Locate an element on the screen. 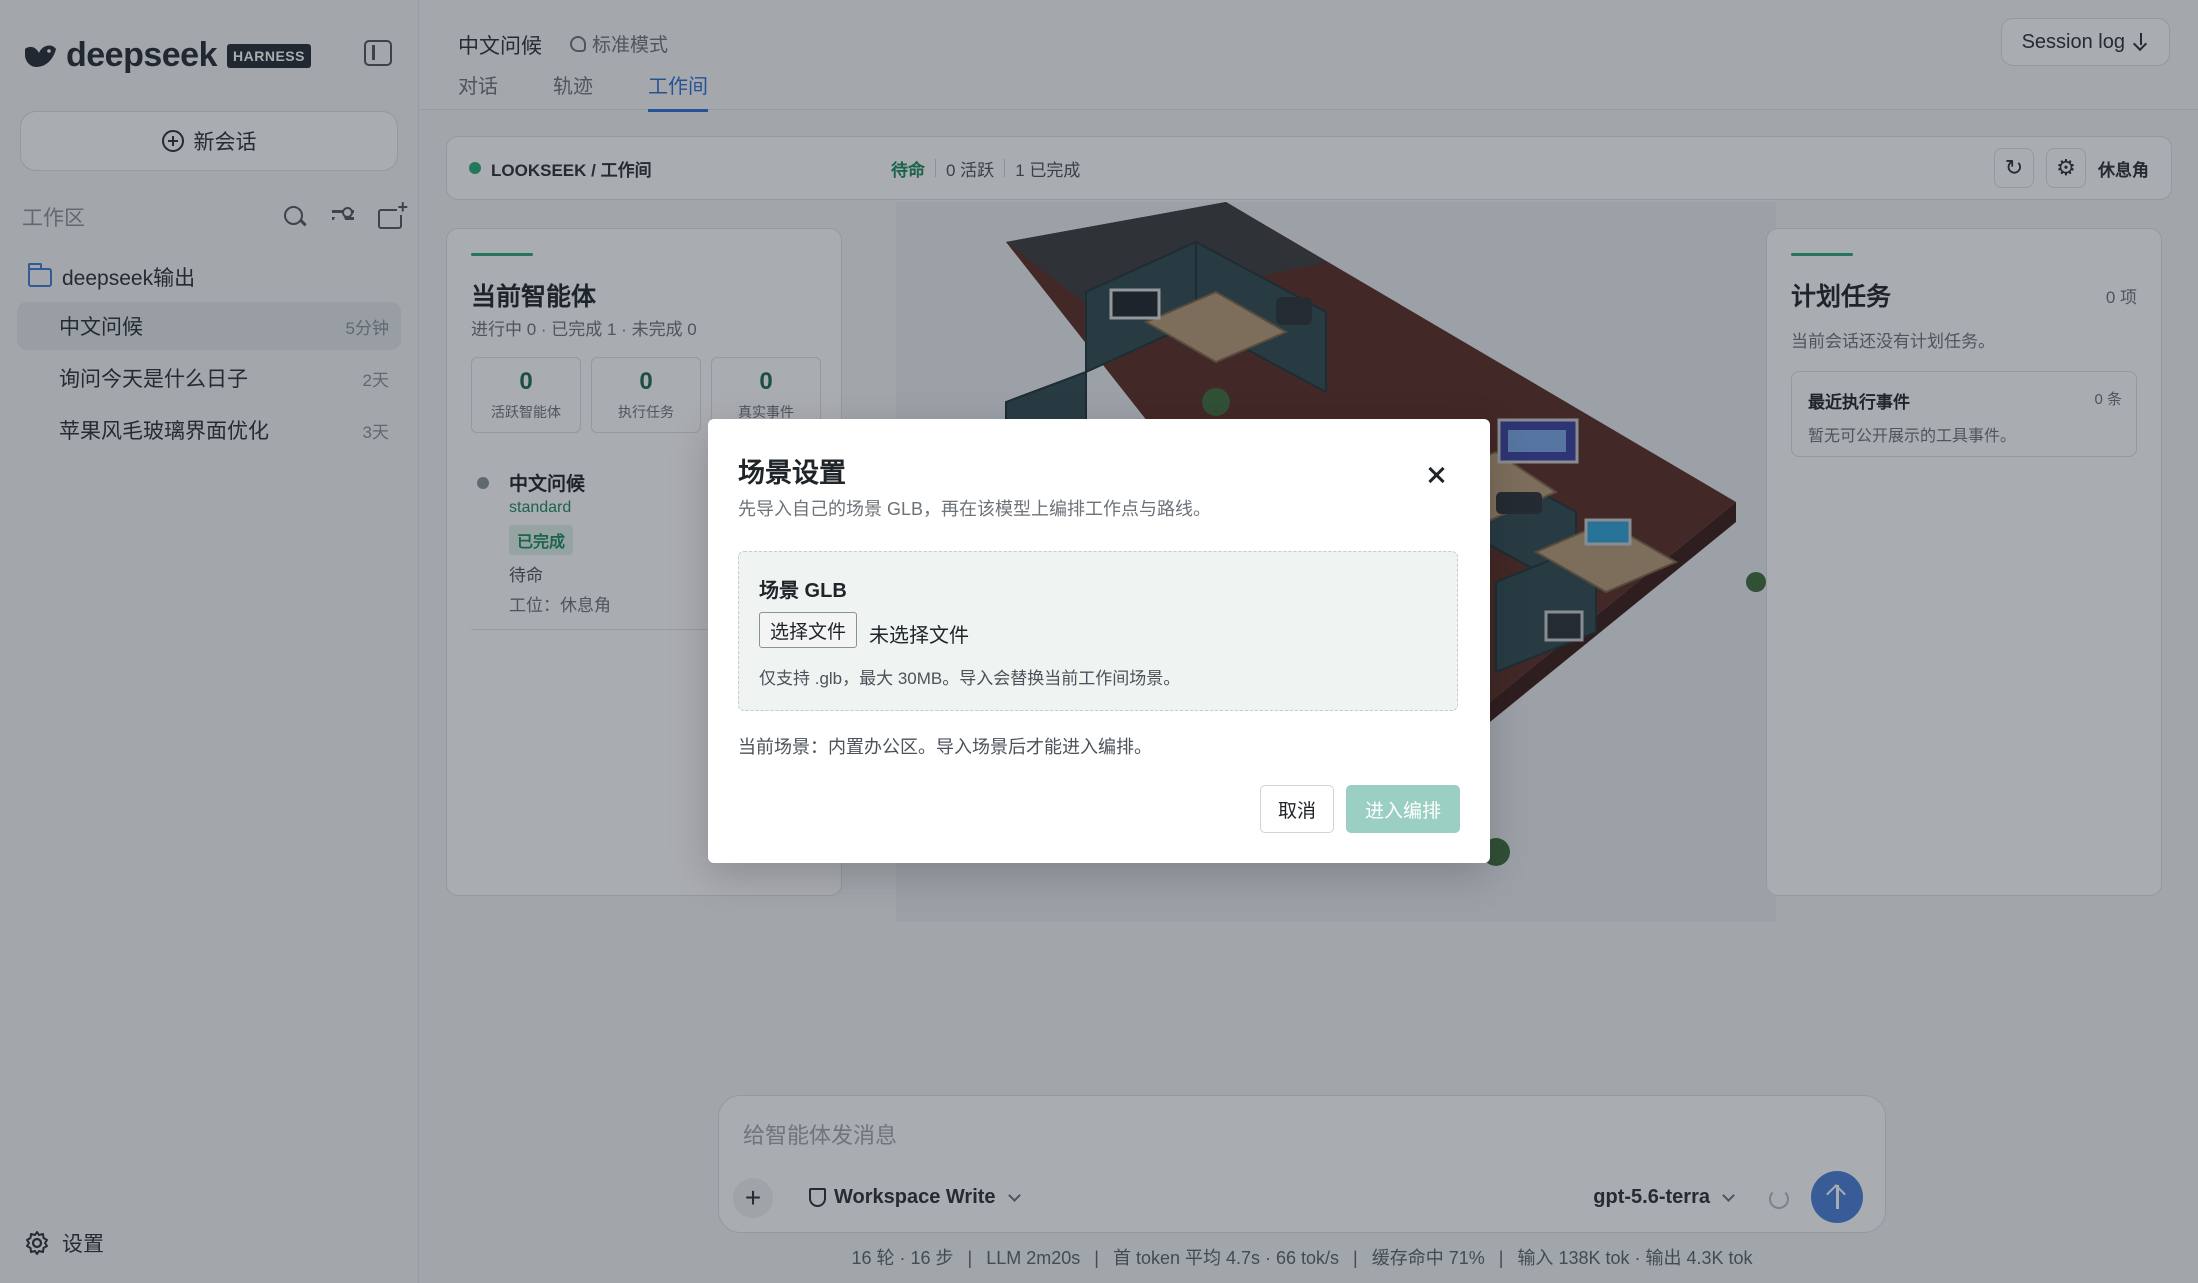  dialog-title: 场景设置 is located at coordinates (792, 473).